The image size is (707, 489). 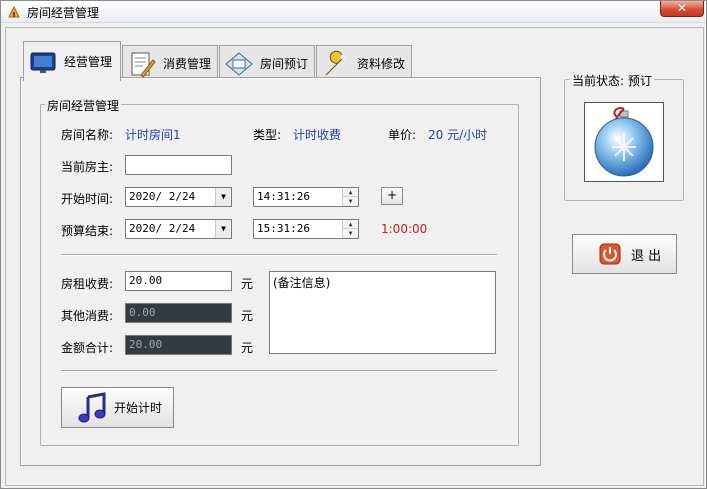 I want to click on end-date-value: 2020/ 2/24, so click(x=162, y=228).